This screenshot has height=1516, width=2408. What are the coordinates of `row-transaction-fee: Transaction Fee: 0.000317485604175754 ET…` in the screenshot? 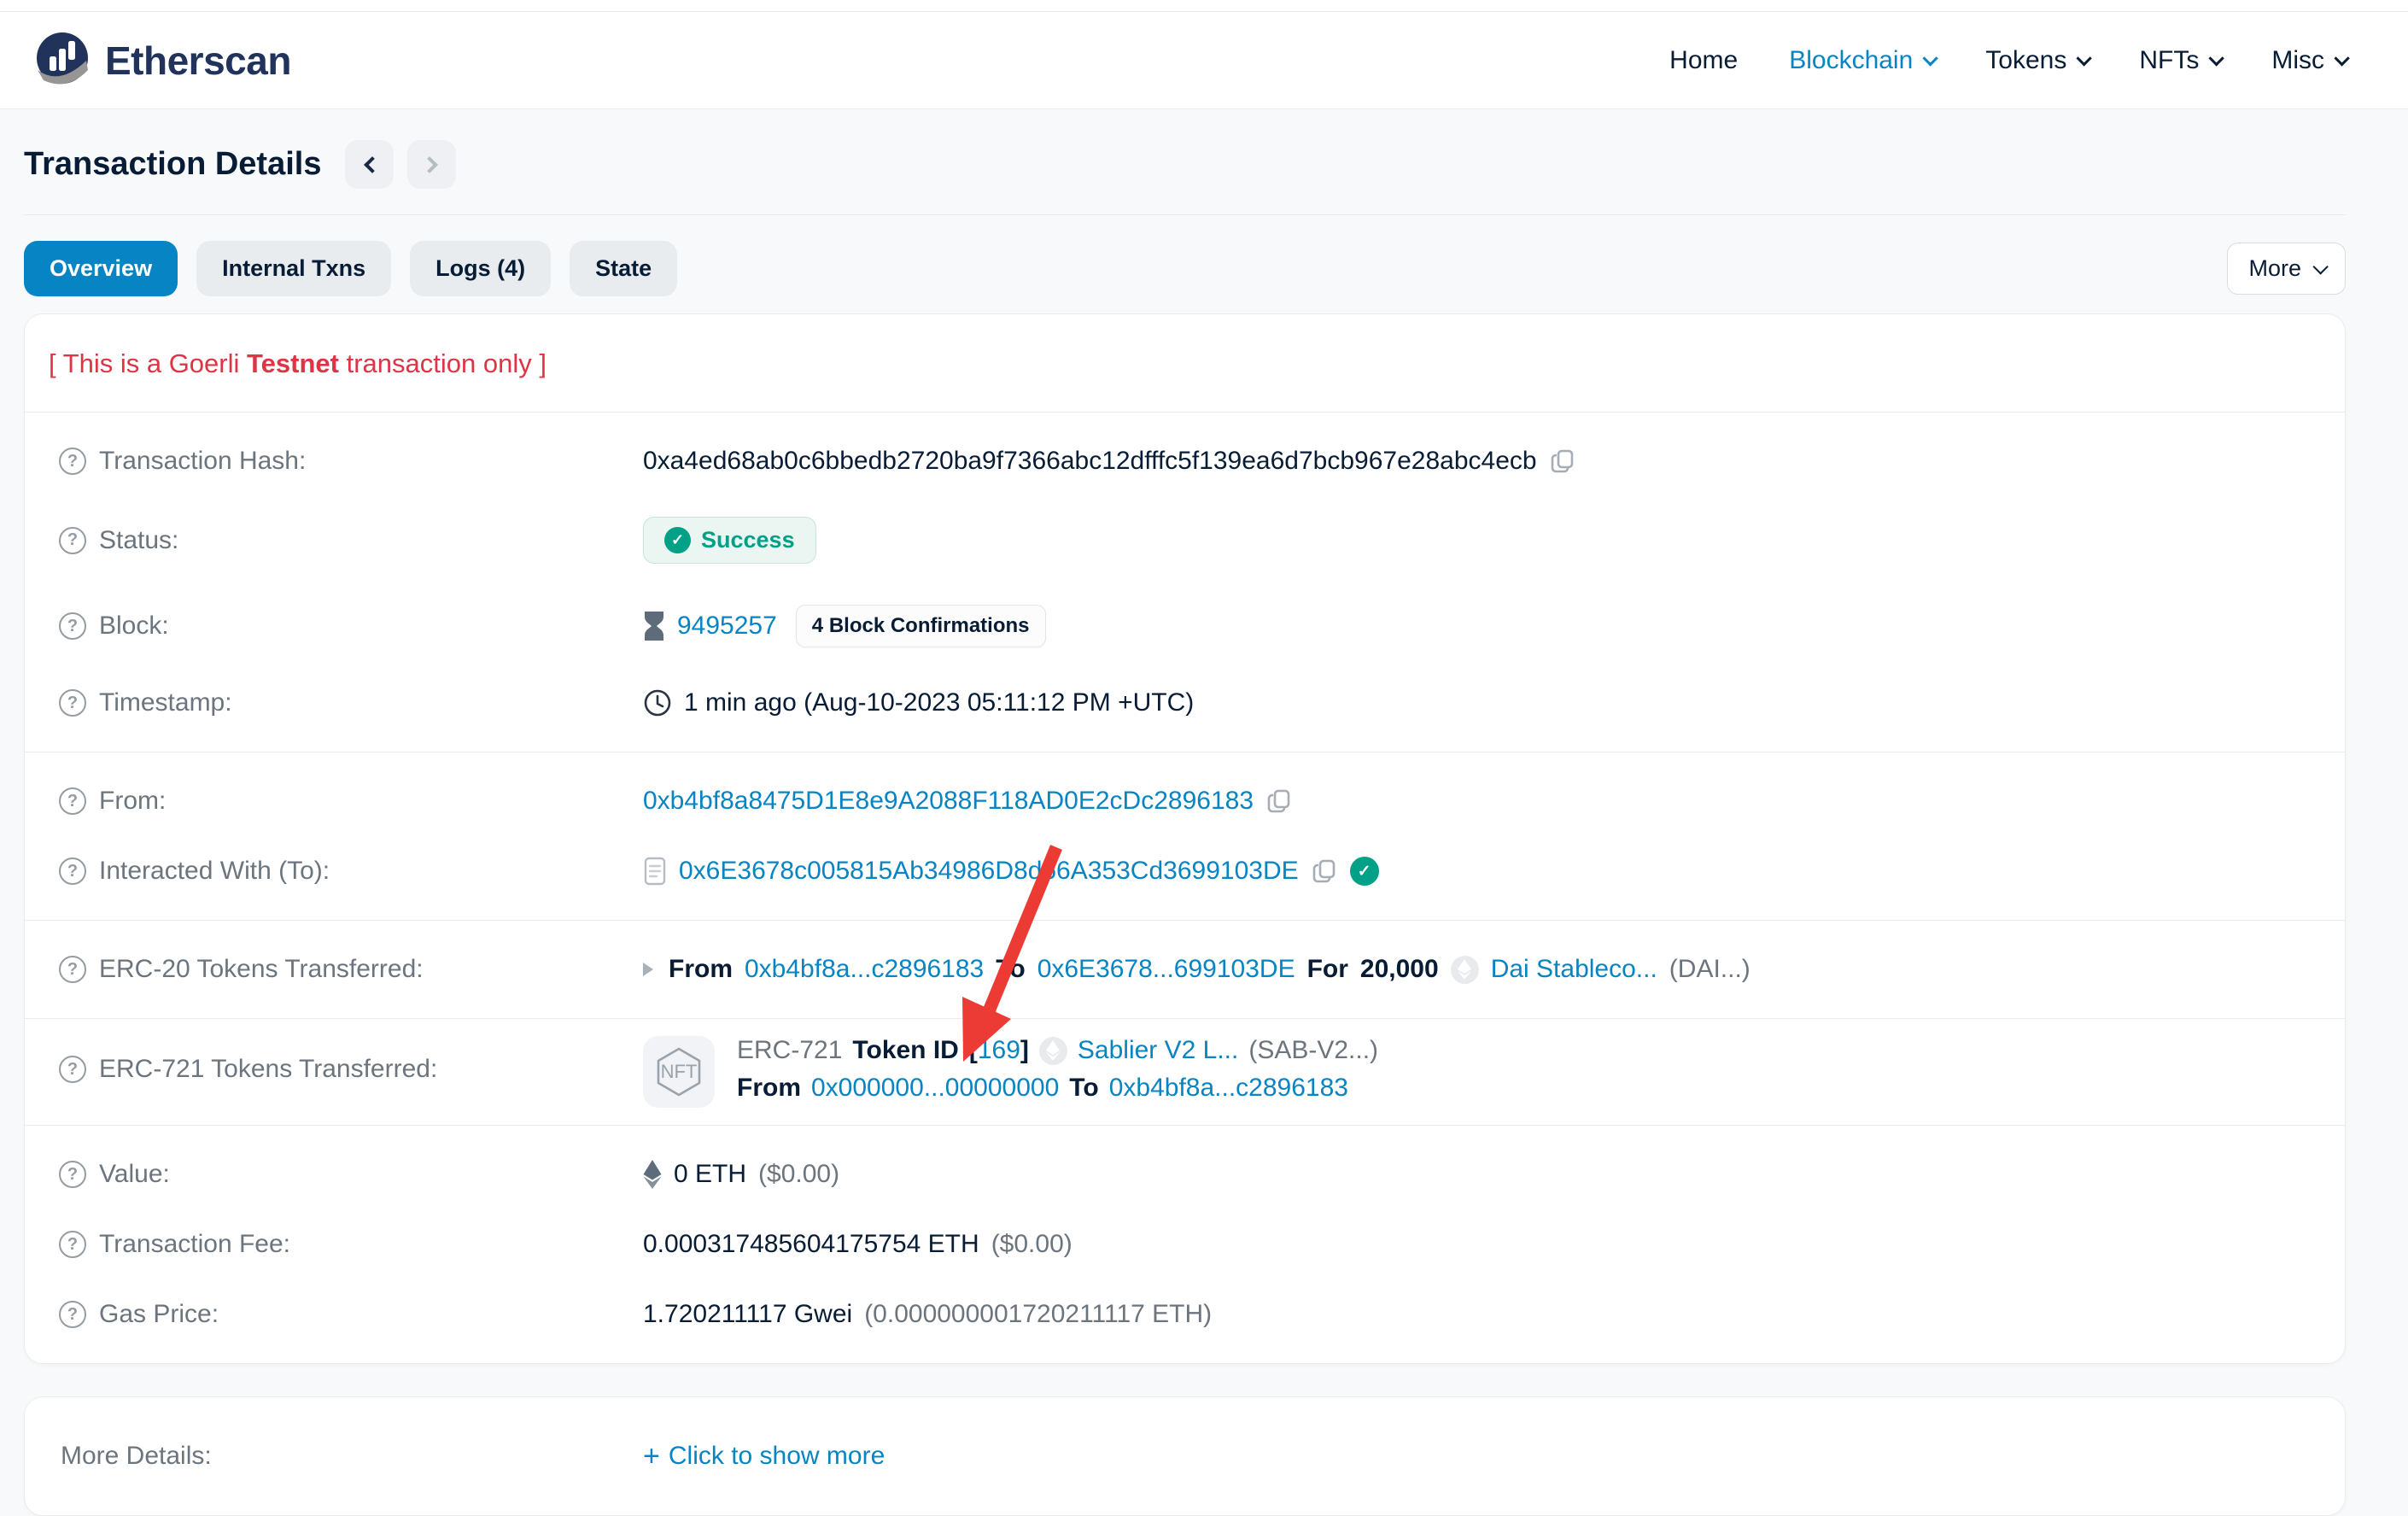 It's located at (1185, 1244).